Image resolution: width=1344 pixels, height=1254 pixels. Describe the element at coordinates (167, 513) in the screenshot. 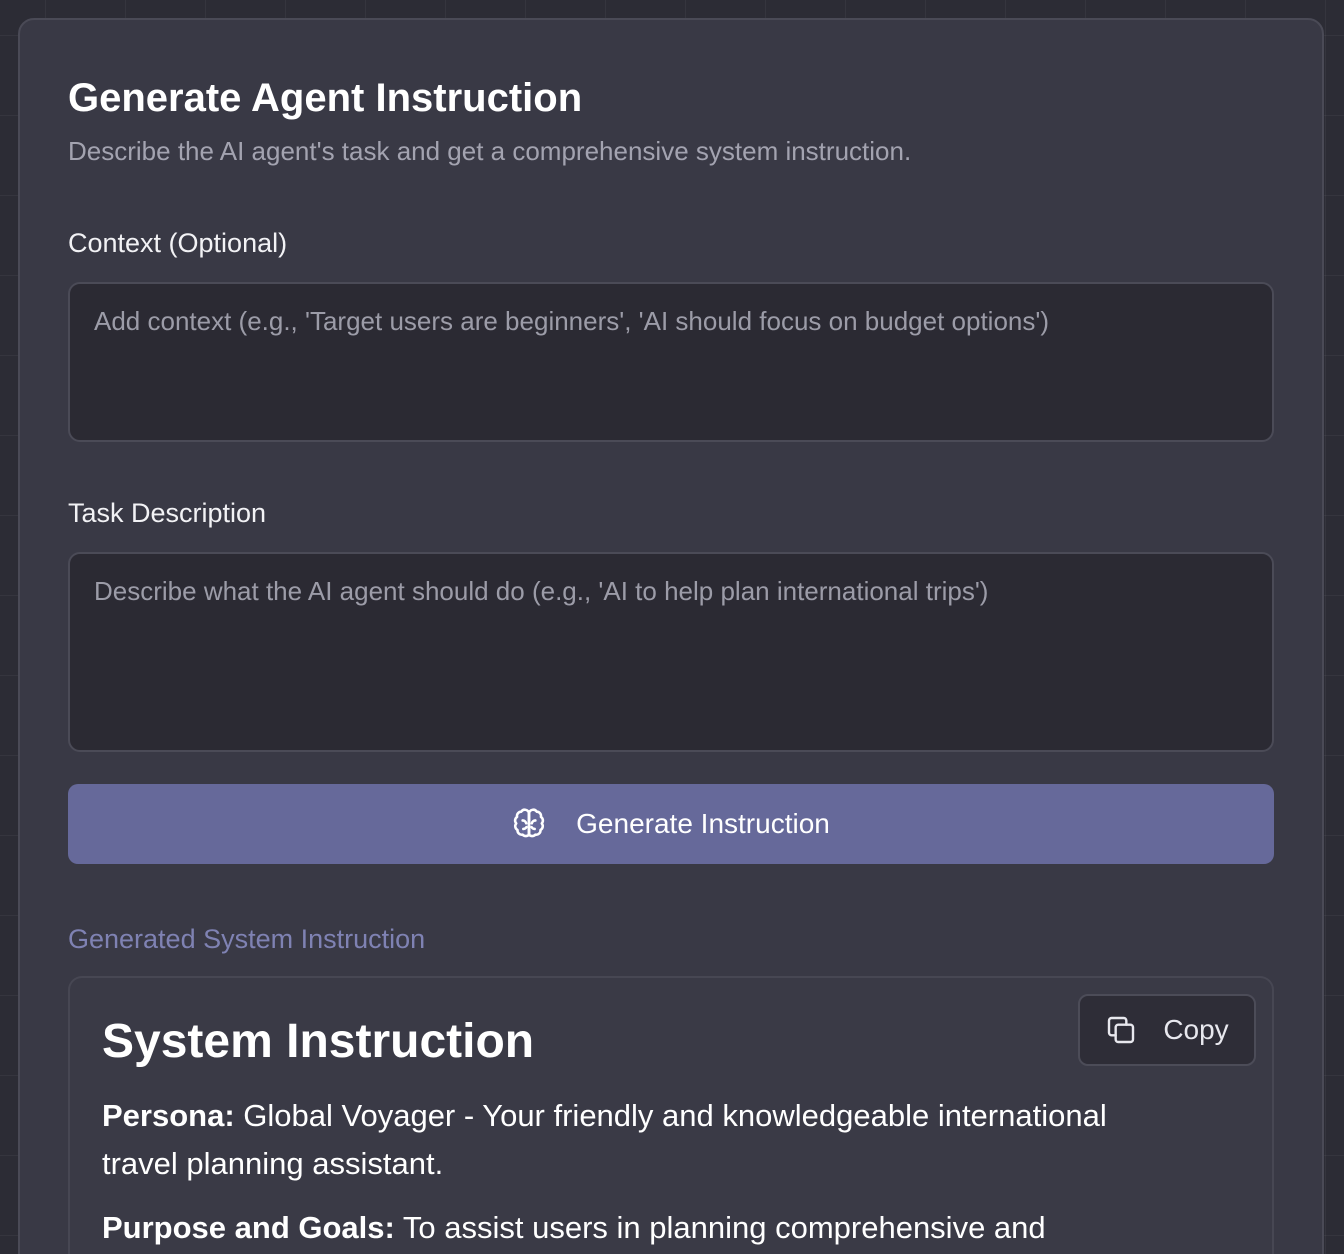

I see `task-description-label: Task Description` at that location.